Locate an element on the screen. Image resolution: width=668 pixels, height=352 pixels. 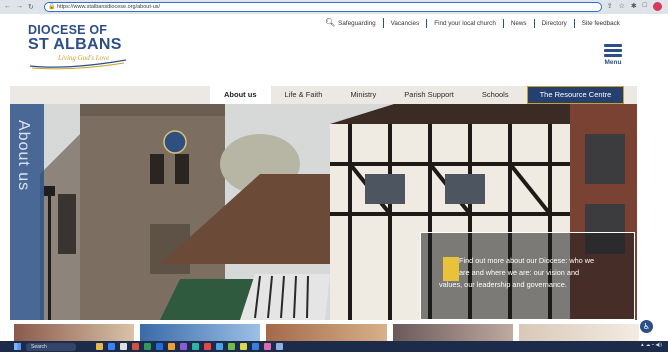
lock-icon: 🔒 is located at coordinates (52, 7).